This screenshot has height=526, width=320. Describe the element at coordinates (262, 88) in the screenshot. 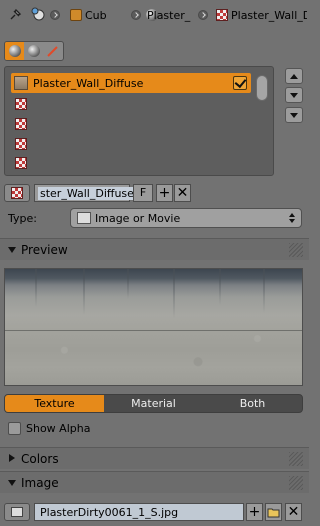

I see `list-scrollbar` at that location.